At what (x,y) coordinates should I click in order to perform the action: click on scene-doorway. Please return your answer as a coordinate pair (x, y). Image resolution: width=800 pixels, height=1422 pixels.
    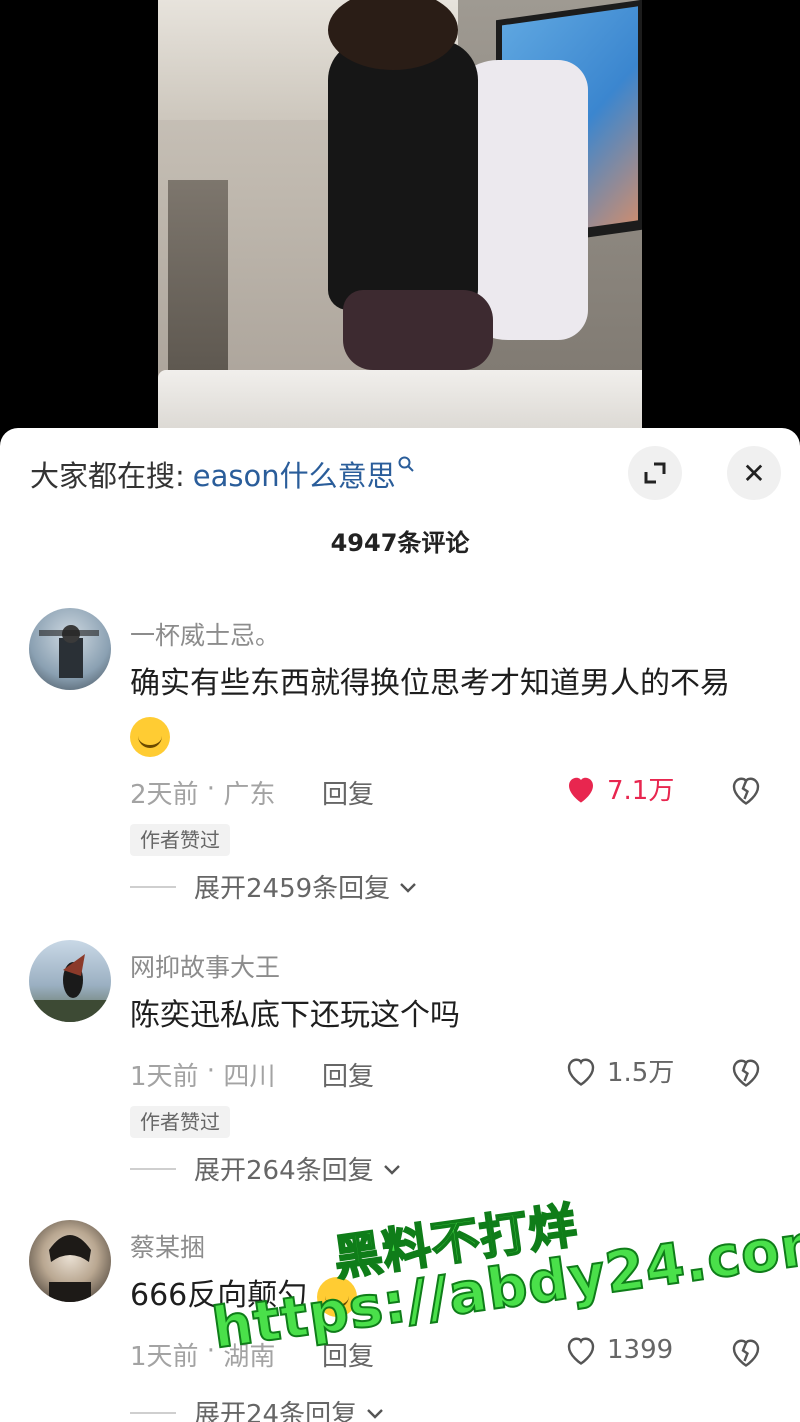
    Looking at the image, I should click on (198, 280).